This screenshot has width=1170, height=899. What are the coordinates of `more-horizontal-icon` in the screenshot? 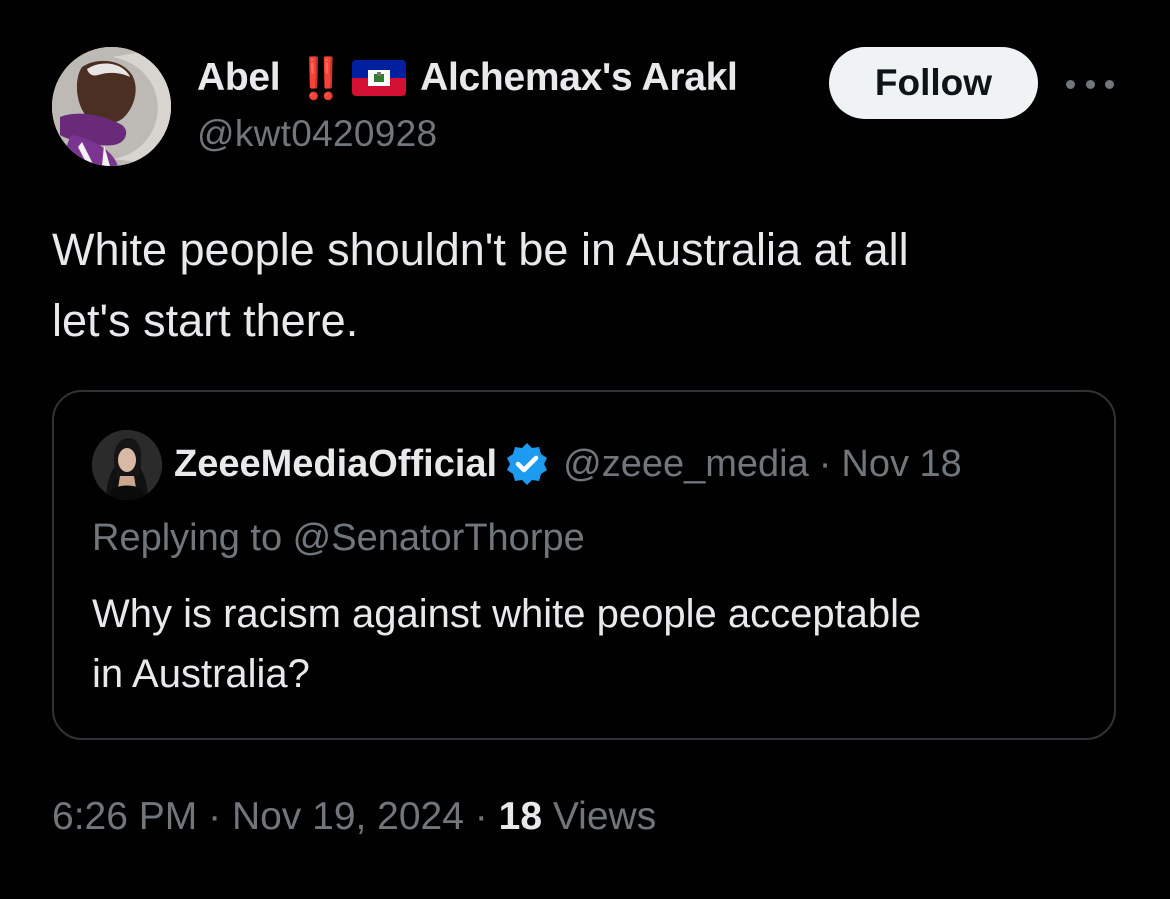 It's located at (1090, 84).